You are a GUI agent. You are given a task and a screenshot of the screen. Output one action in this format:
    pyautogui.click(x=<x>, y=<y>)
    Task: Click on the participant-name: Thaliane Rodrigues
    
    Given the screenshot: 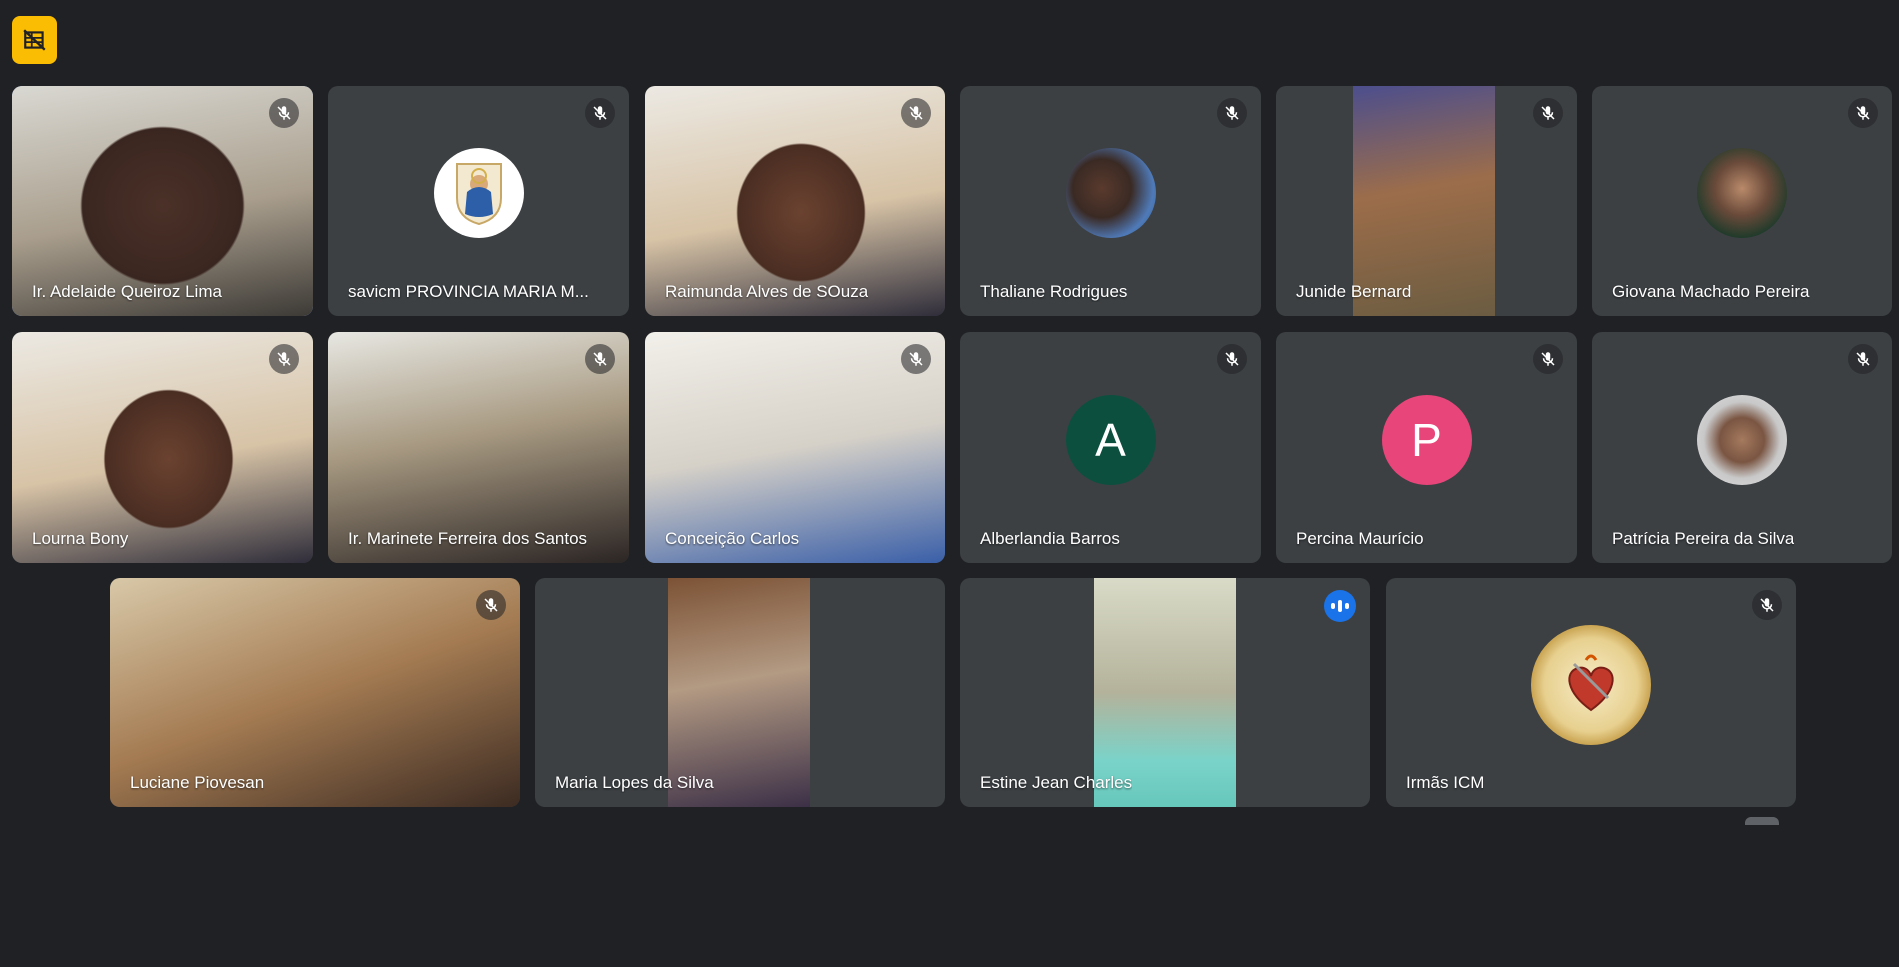 What is the action you would take?
    pyautogui.click(x=1054, y=291)
    